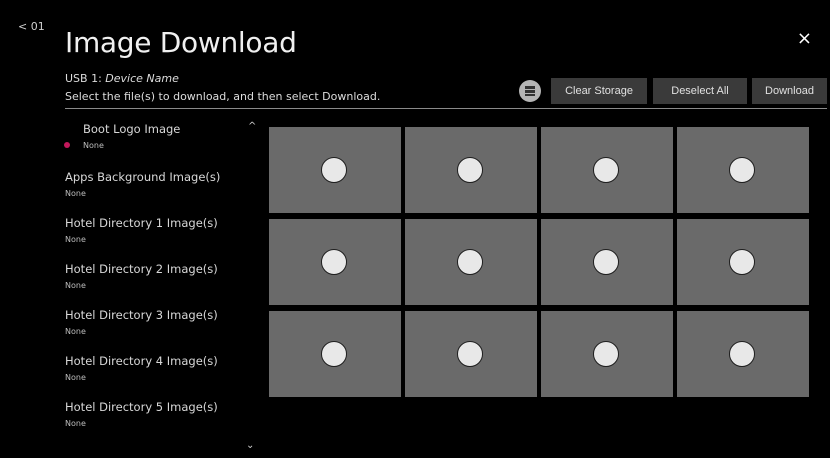  I want to click on selected-indicator, so click(67, 145).